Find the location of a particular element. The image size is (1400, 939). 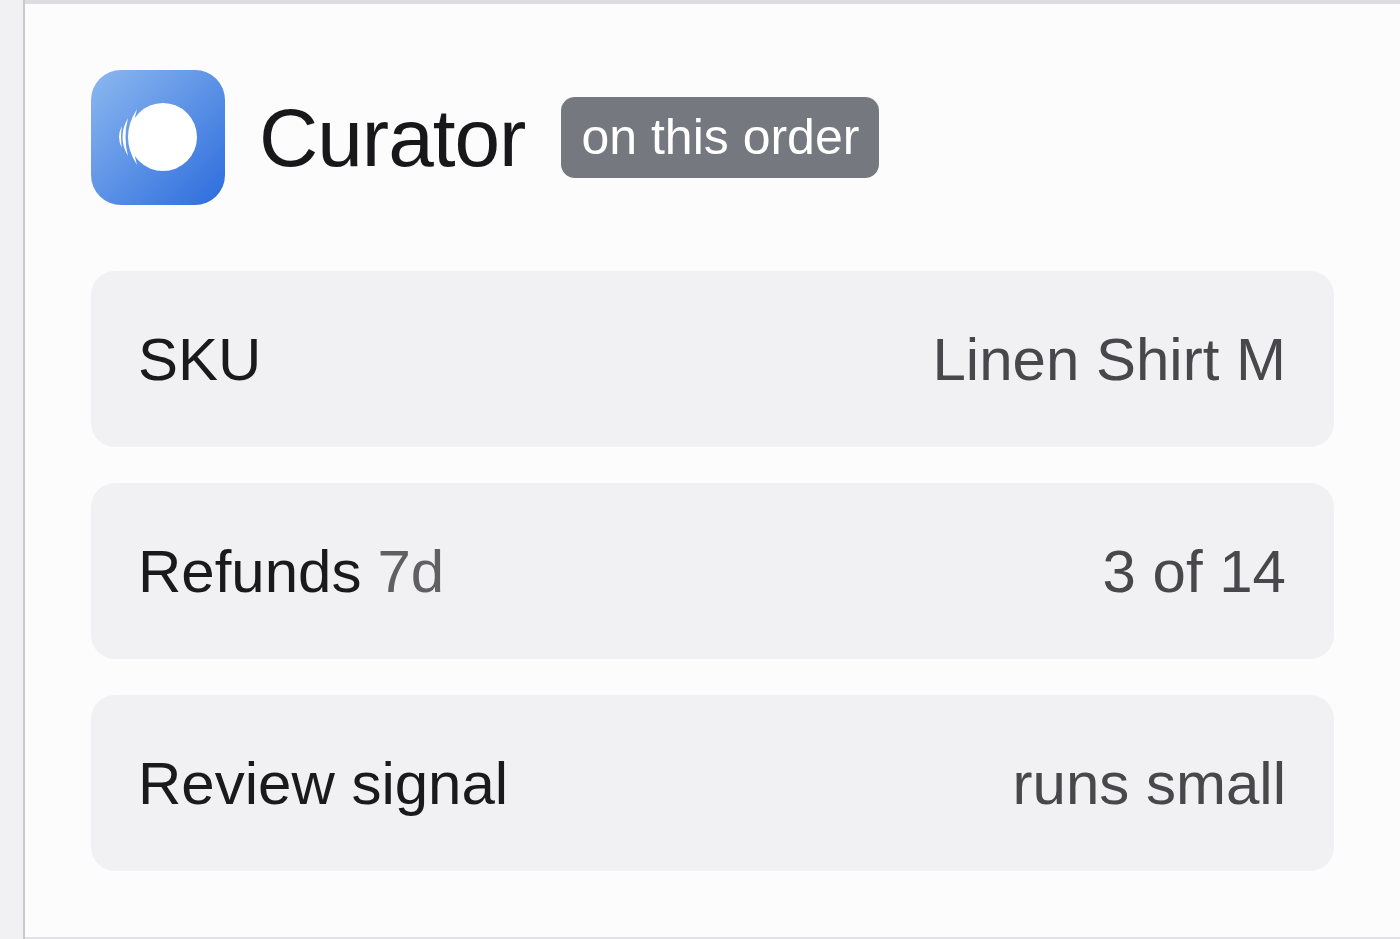

app-icon is located at coordinates (158, 137).